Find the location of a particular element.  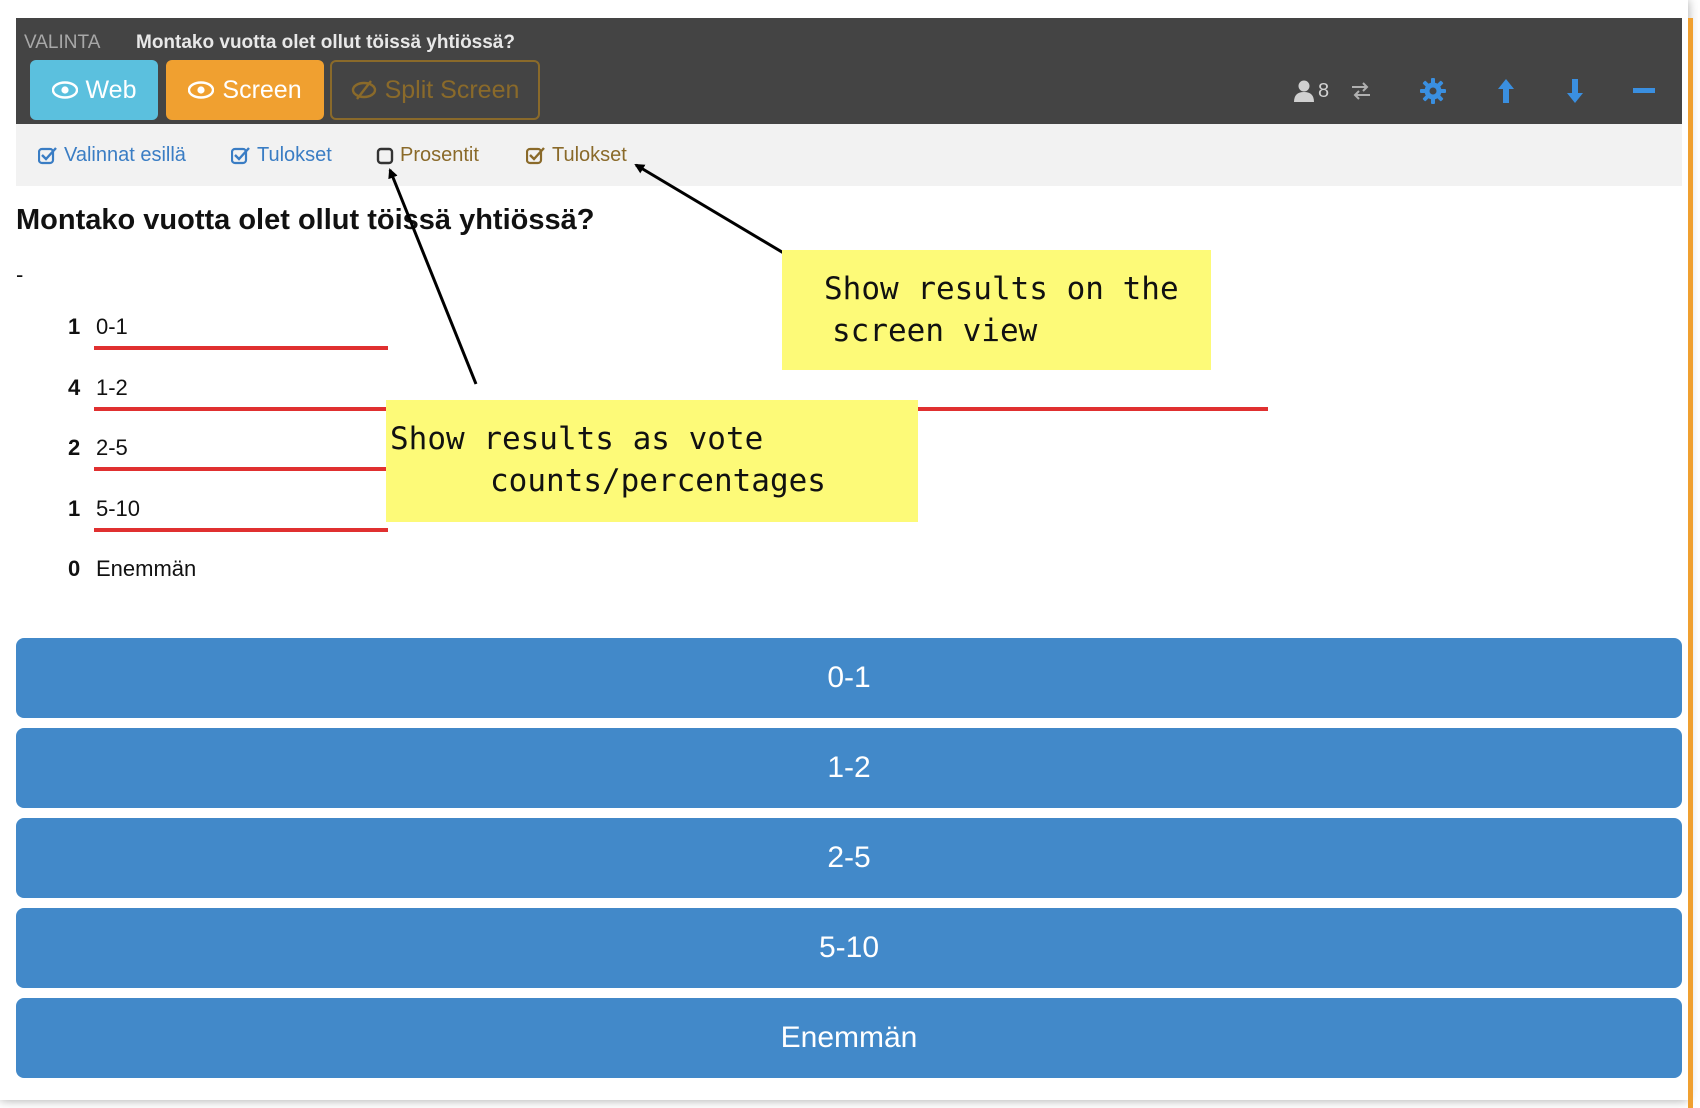

swap-button is located at coordinates (1361, 91).